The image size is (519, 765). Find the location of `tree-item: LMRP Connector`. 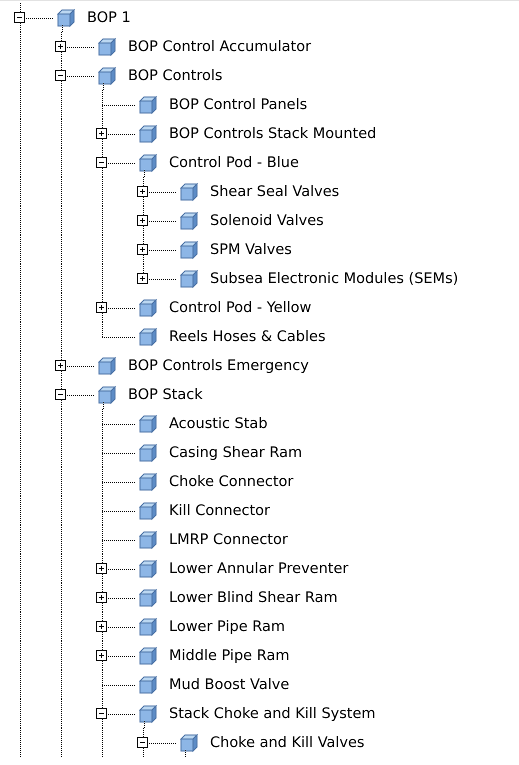

tree-item: LMRP Connector is located at coordinates (228, 540).